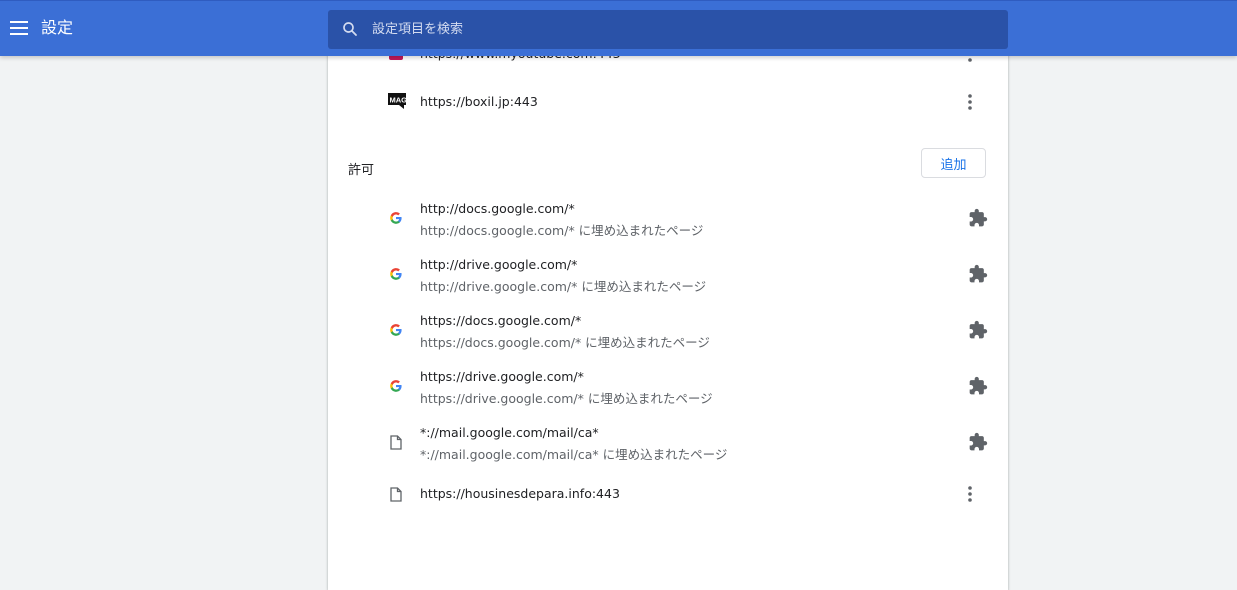  I want to click on site-description: https://drive.google.com/* に埋め込まれたページ, so click(566, 398).